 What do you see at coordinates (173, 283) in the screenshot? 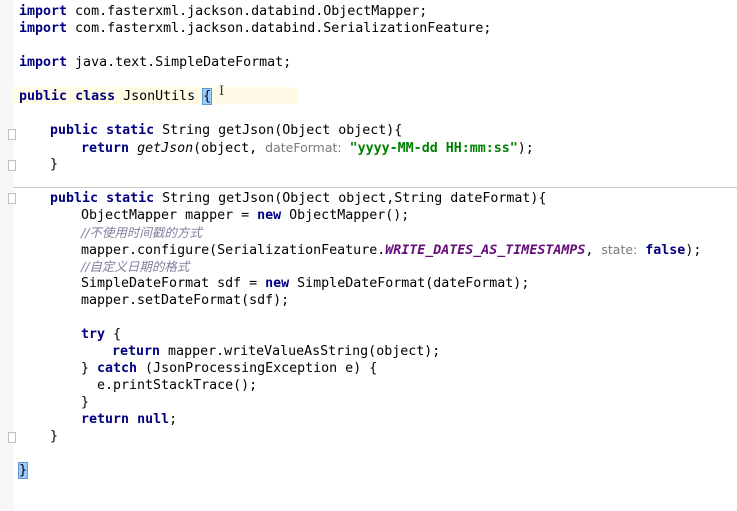
I see `code-text: SimpleDateFormat sdf =` at bounding box center [173, 283].